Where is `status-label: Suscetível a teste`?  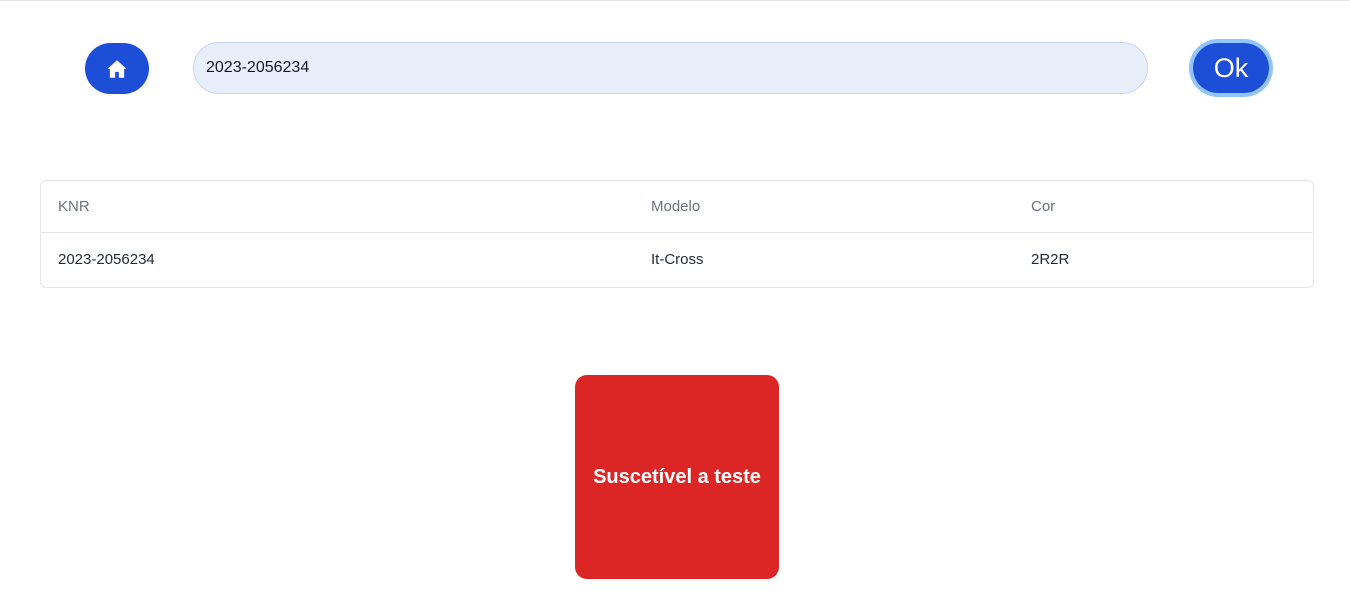
status-label: Suscetível a teste is located at coordinates (677, 476).